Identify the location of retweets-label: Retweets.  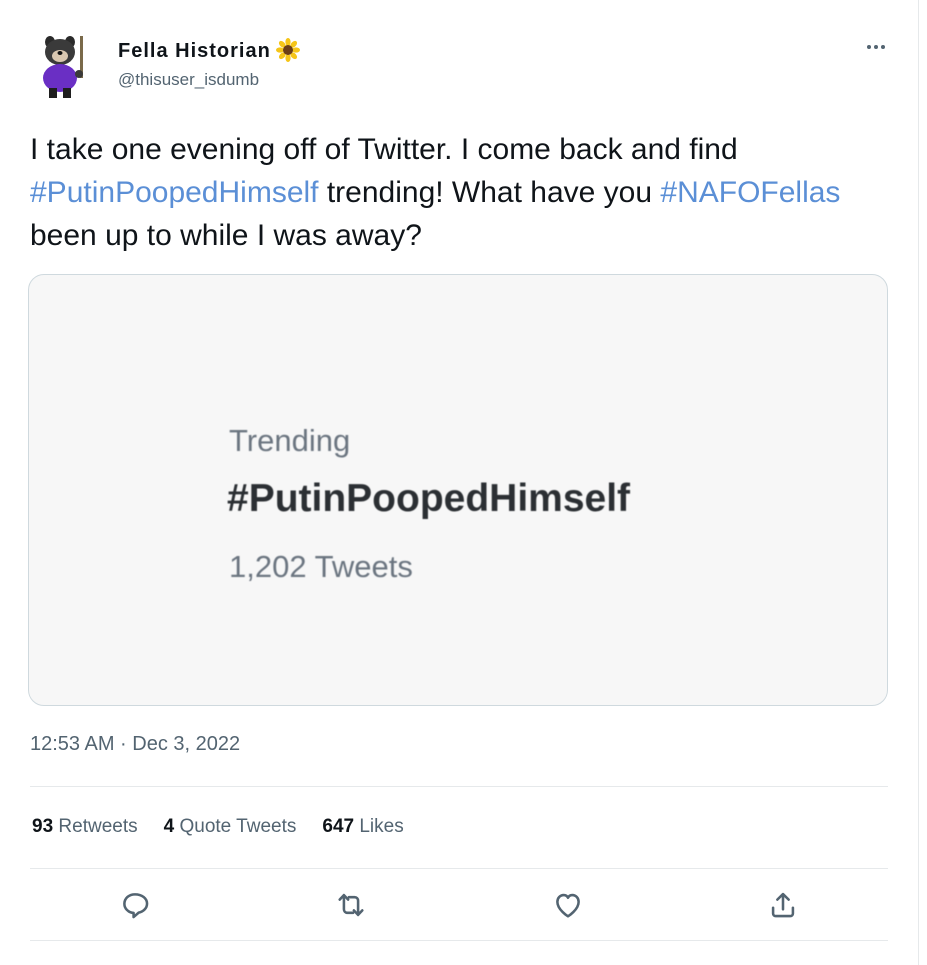
(98, 826).